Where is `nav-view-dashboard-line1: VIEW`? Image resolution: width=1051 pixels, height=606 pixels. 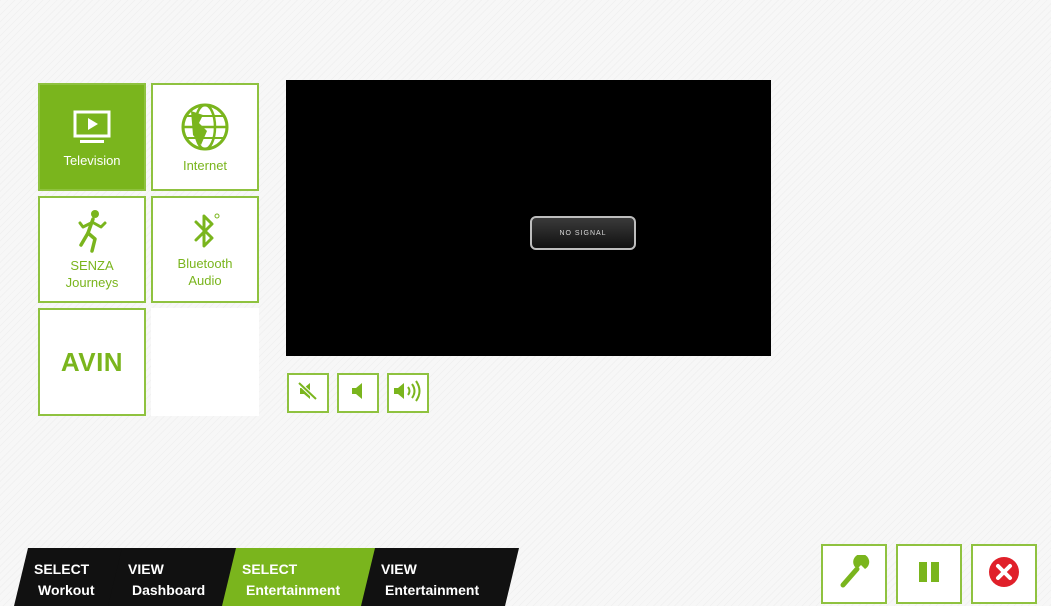 nav-view-dashboard-line1: VIEW is located at coordinates (146, 569).